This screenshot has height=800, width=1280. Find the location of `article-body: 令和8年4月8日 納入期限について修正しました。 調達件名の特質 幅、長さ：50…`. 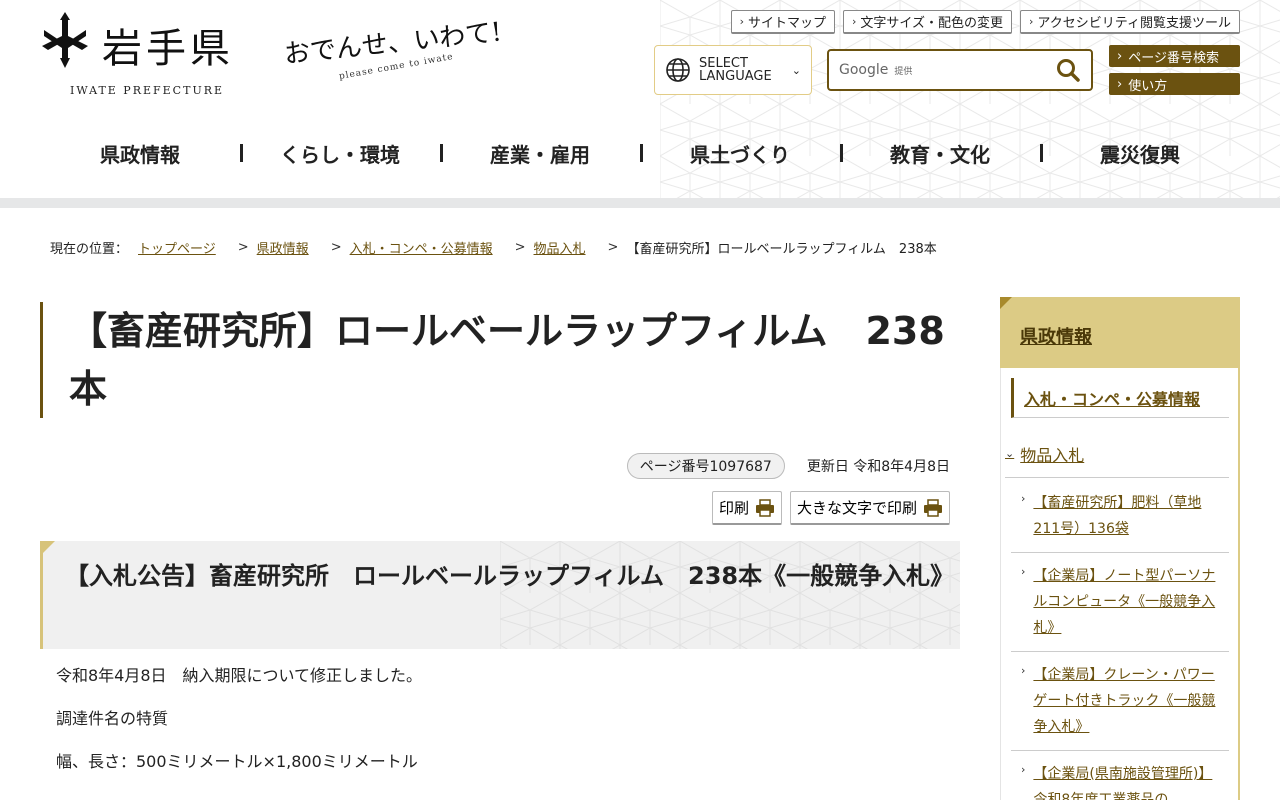

article-body: 令和8年4月8日 納入期限について修正しました。 調達件名の特質 幅、長さ：50… is located at coordinates (506, 729).